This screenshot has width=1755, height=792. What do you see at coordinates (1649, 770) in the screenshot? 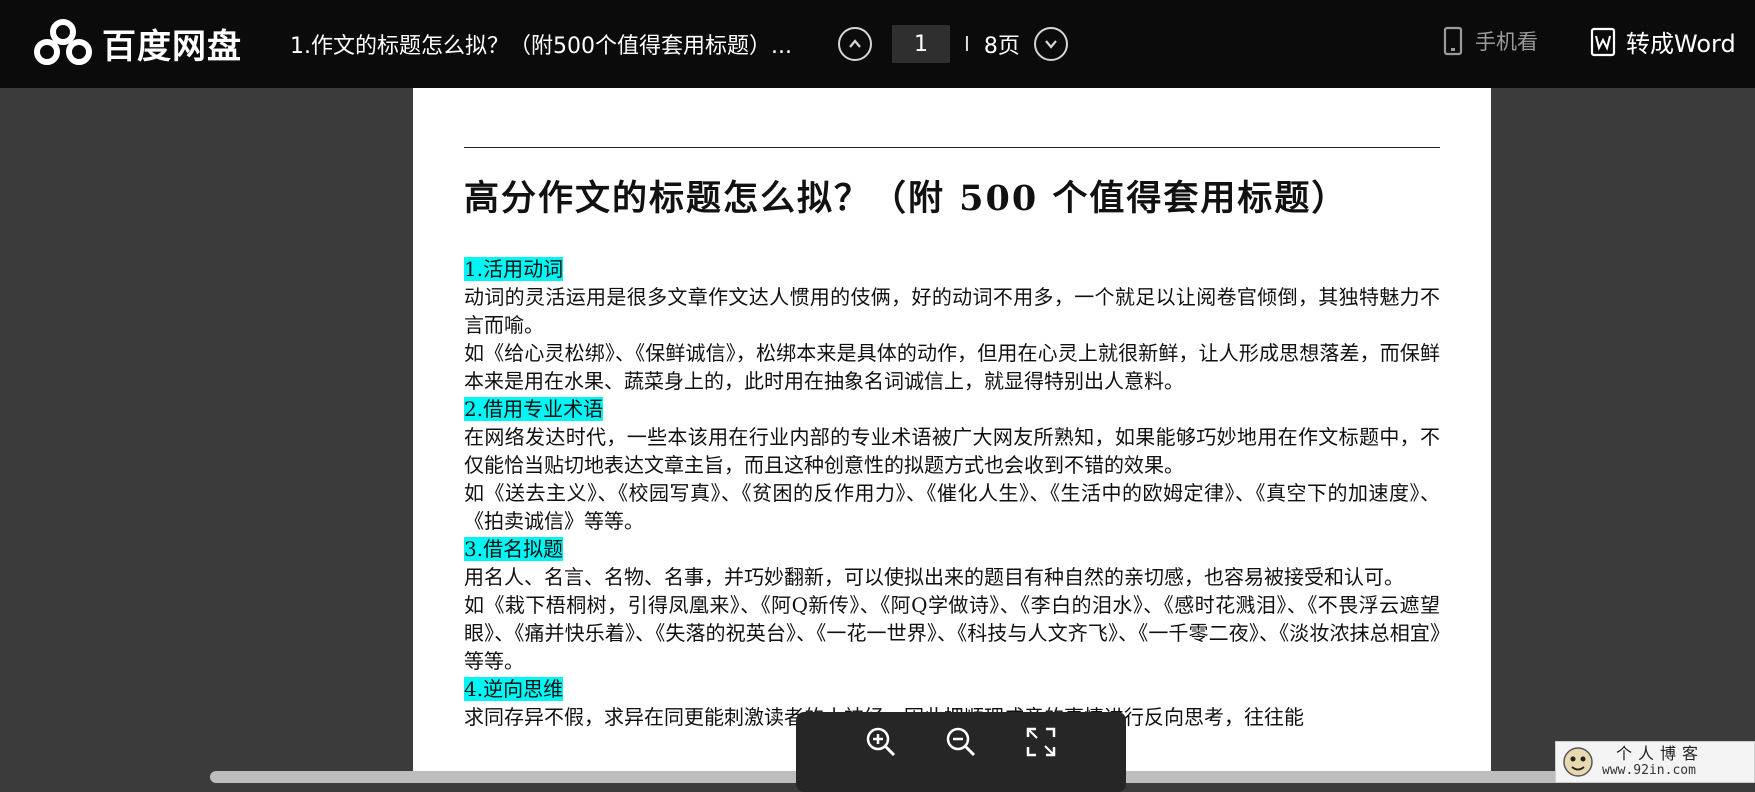
I see `watermark-url: www.92in.com` at bounding box center [1649, 770].